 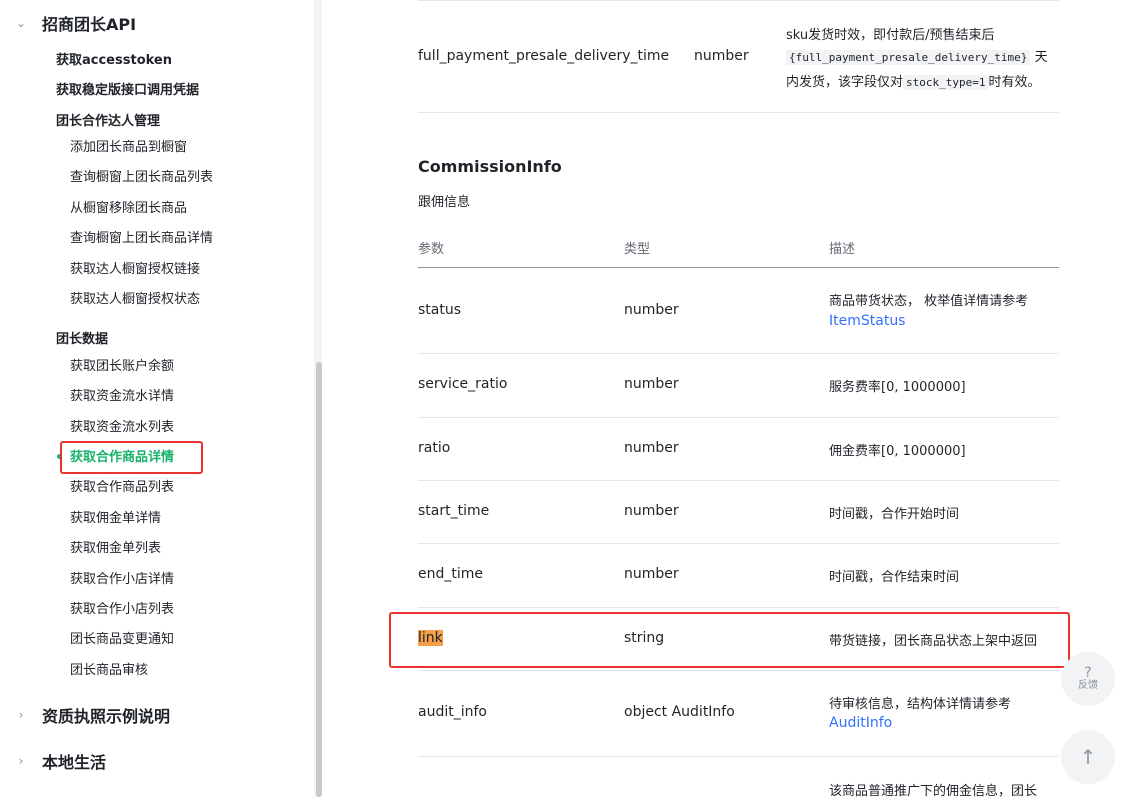 What do you see at coordinates (637, 249) in the screenshot?
I see `table-header-type: 类型` at bounding box center [637, 249].